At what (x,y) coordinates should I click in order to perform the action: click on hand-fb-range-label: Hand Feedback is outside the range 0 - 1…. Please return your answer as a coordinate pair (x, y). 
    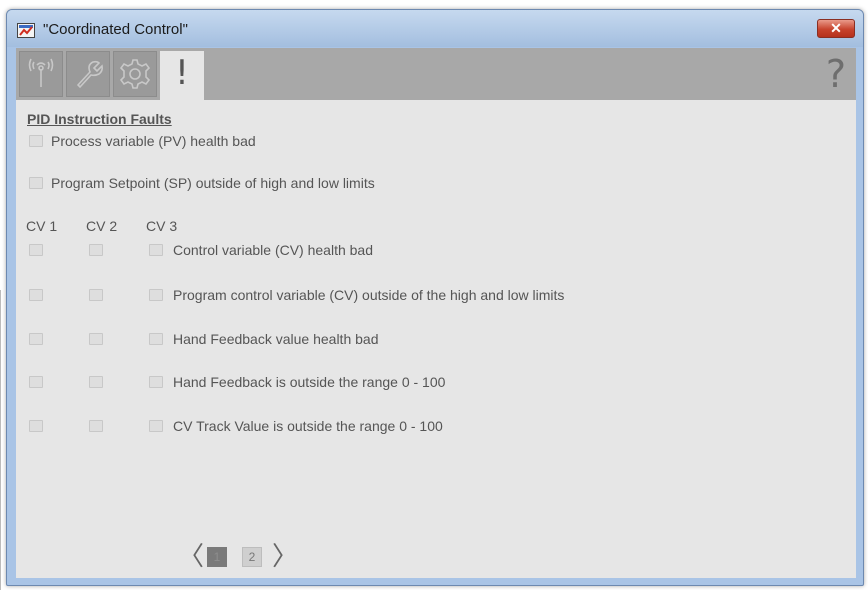
    Looking at the image, I should click on (309, 382).